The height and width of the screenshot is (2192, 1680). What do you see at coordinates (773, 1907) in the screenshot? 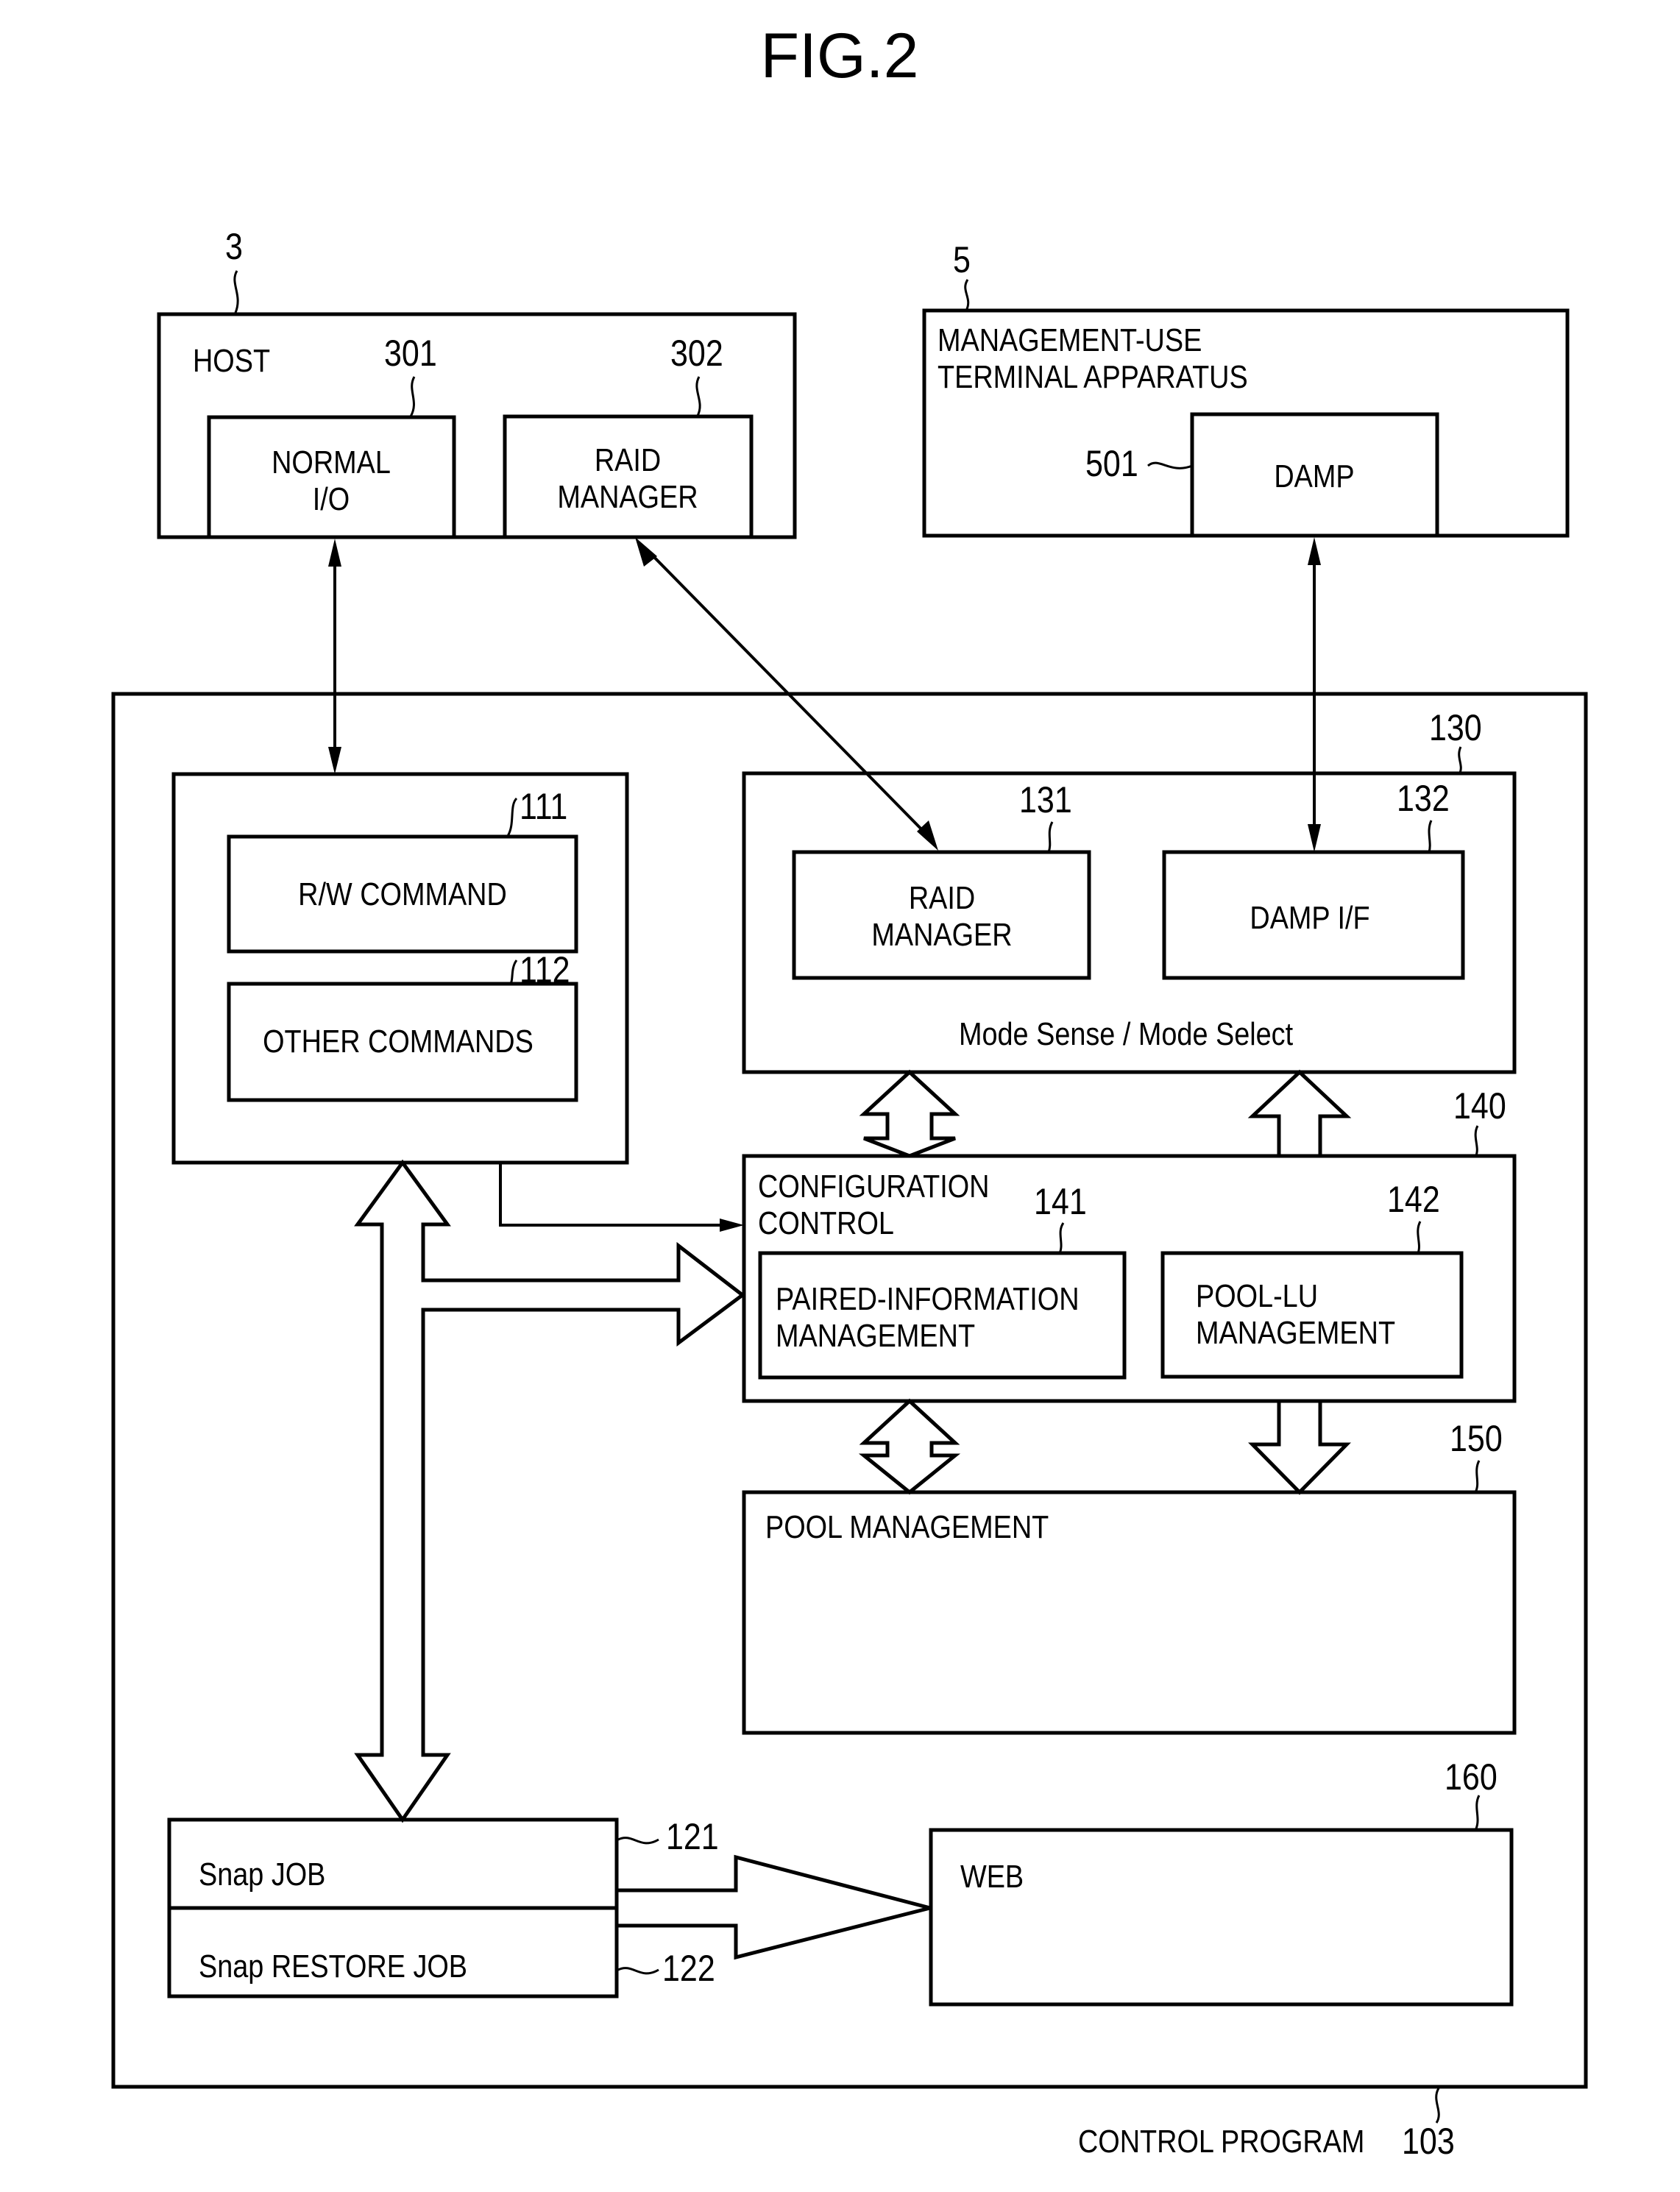
I see `hollow-right-arrow-snap-web` at bounding box center [773, 1907].